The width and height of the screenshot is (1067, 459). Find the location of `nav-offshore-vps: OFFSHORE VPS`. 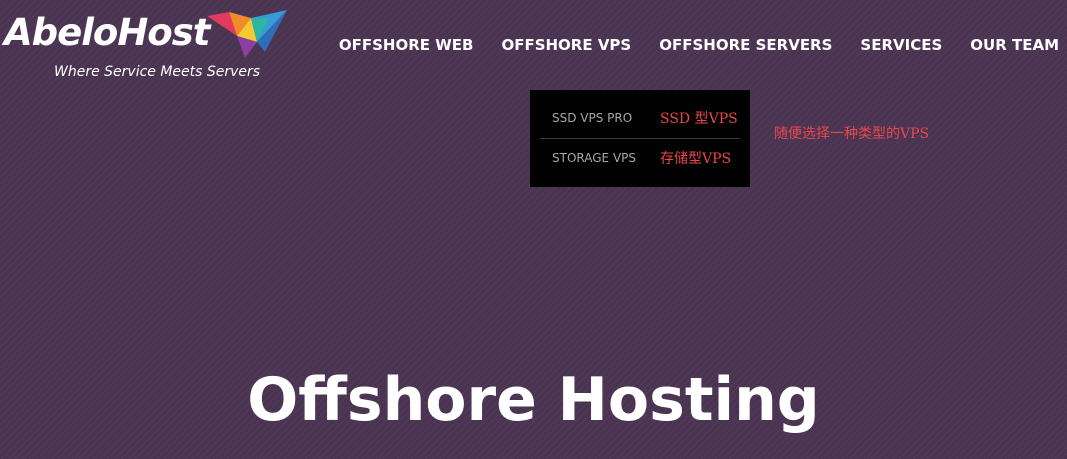

nav-offshore-vps: OFFSHORE VPS is located at coordinates (566, 45).